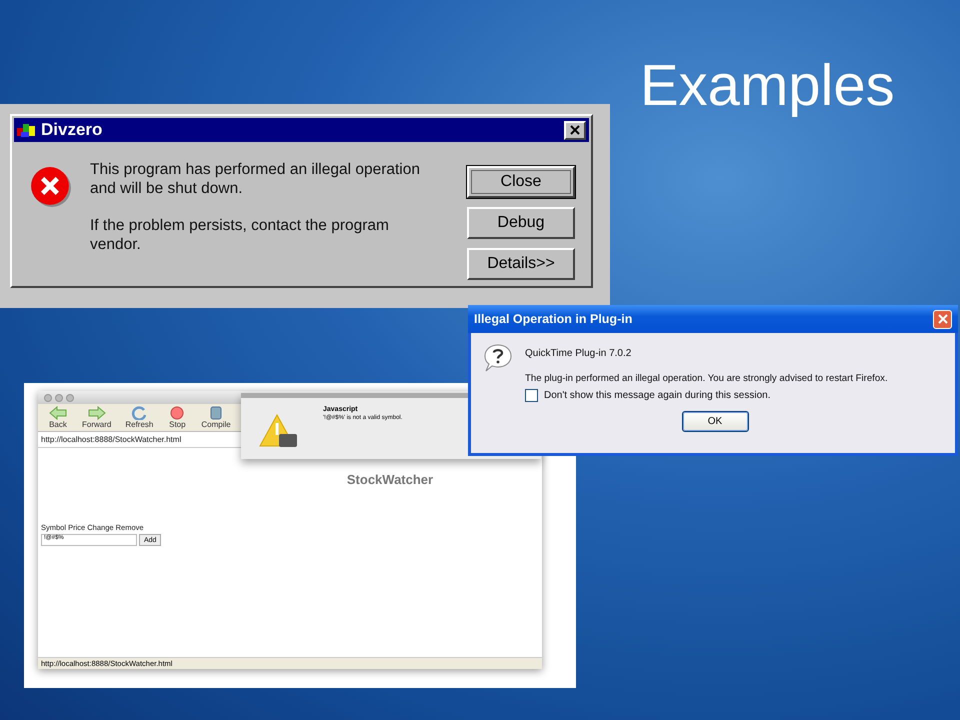  What do you see at coordinates (498, 358) in the screenshot?
I see `question-bubble-icon` at bounding box center [498, 358].